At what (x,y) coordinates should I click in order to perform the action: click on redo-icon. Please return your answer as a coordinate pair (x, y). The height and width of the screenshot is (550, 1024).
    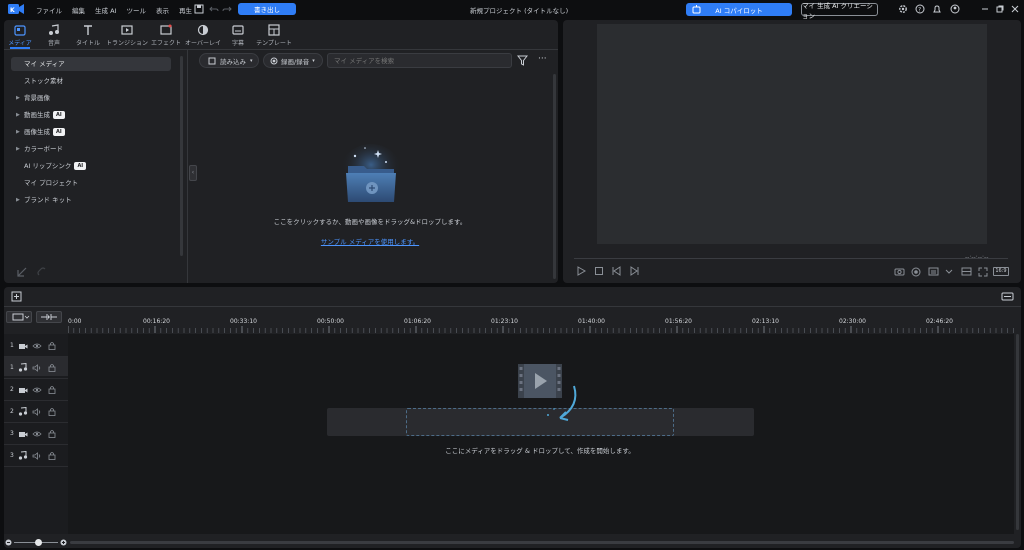
    Looking at the image, I should click on (227, 9).